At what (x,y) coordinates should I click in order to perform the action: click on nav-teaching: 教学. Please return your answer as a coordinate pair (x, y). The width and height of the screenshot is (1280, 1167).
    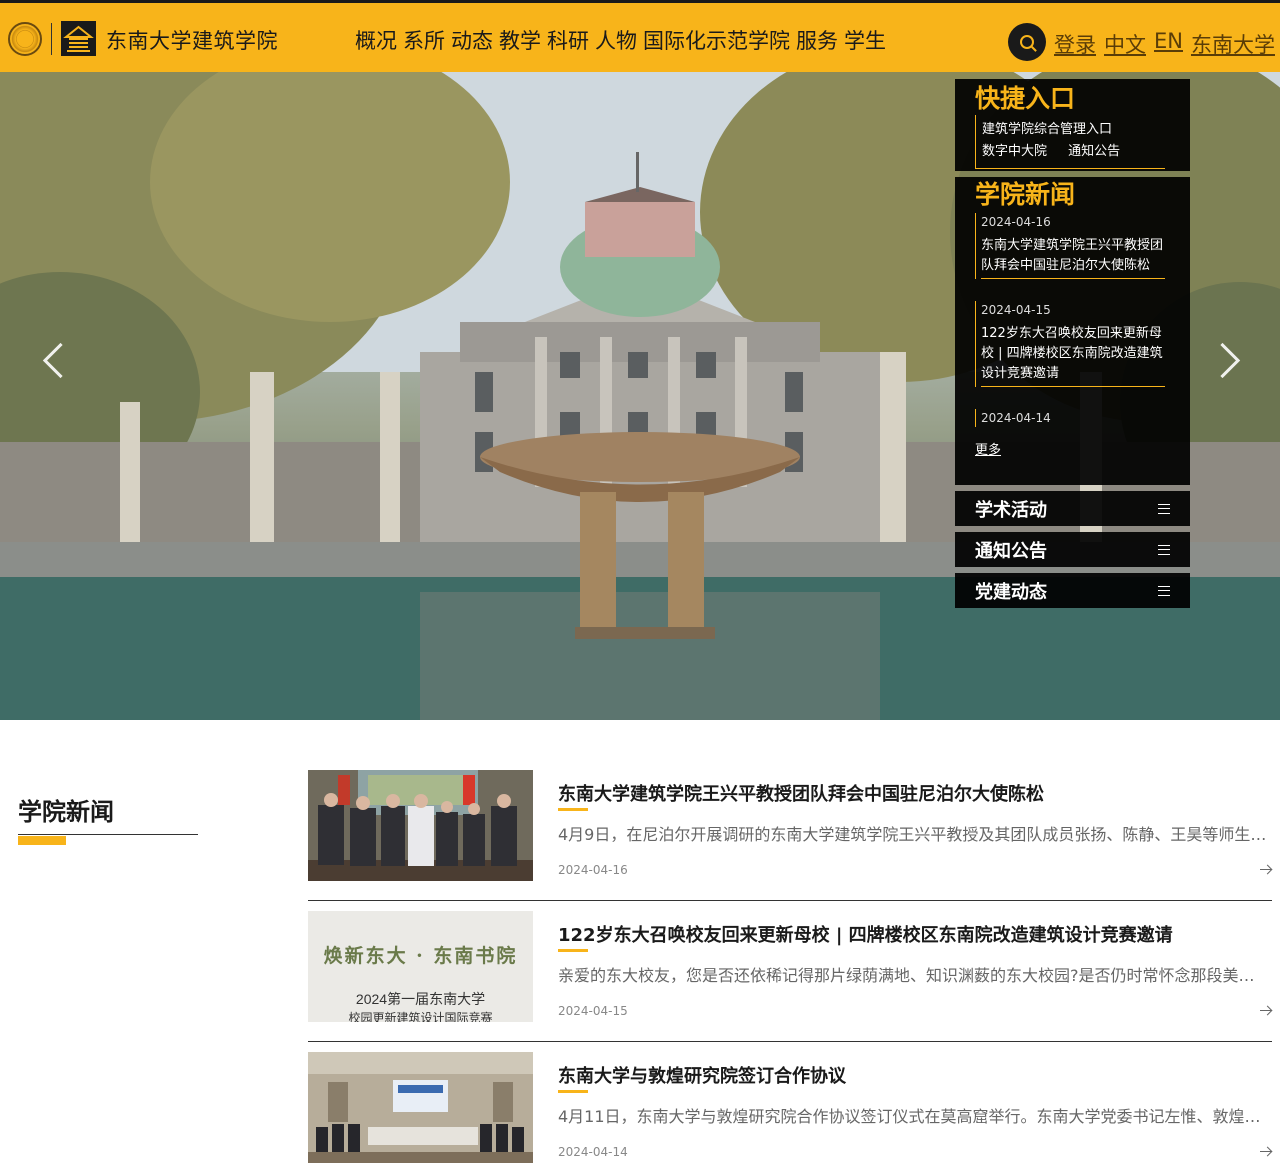
    Looking at the image, I should click on (520, 40).